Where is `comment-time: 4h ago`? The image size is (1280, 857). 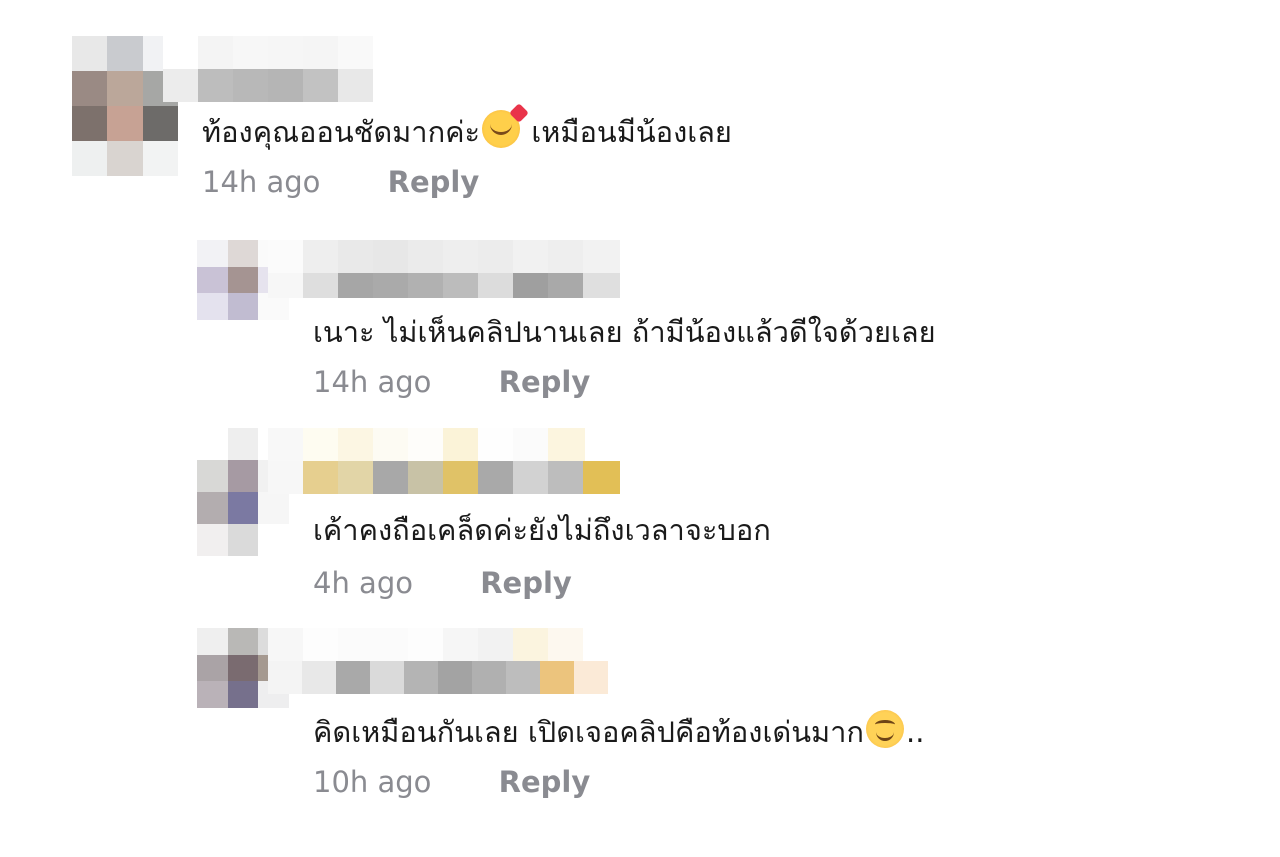 comment-time: 4h ago is located at coordinates (363, 583).